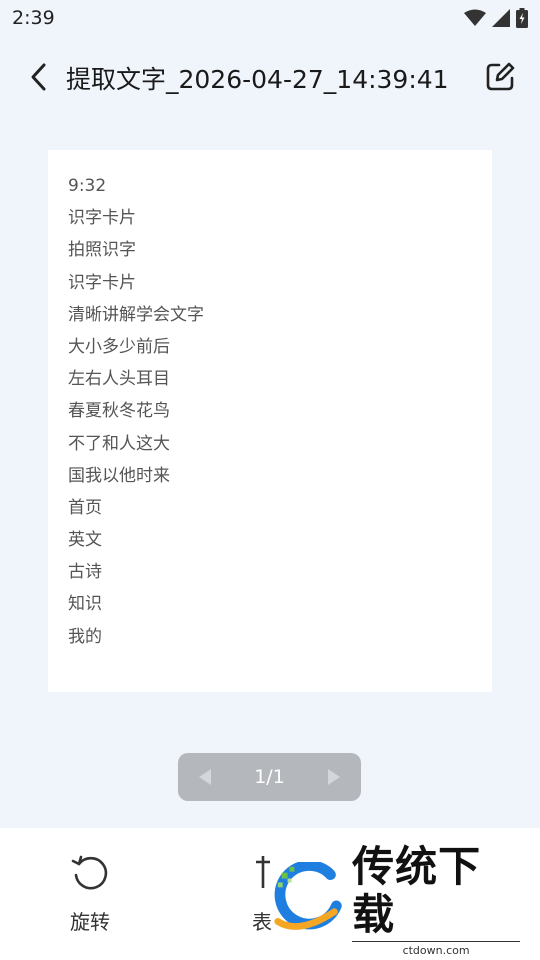 This screenshot has height=960, width=540. What do you see at coordinates (87, 186) in the screenshot?
I see `text-line: 9:32` at bounding box center [87, 186].